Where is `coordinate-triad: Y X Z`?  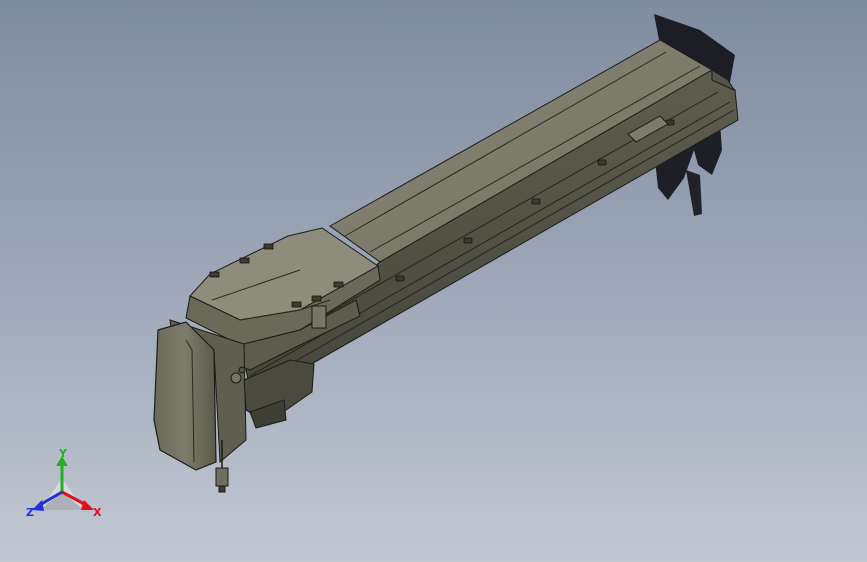
coordinate-triad: Y X Z is located at coordinates (64, 483).